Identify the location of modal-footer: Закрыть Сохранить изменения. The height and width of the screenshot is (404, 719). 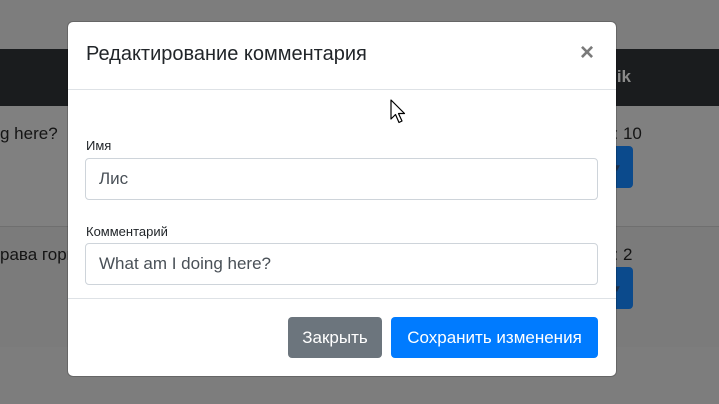
(342, 337).